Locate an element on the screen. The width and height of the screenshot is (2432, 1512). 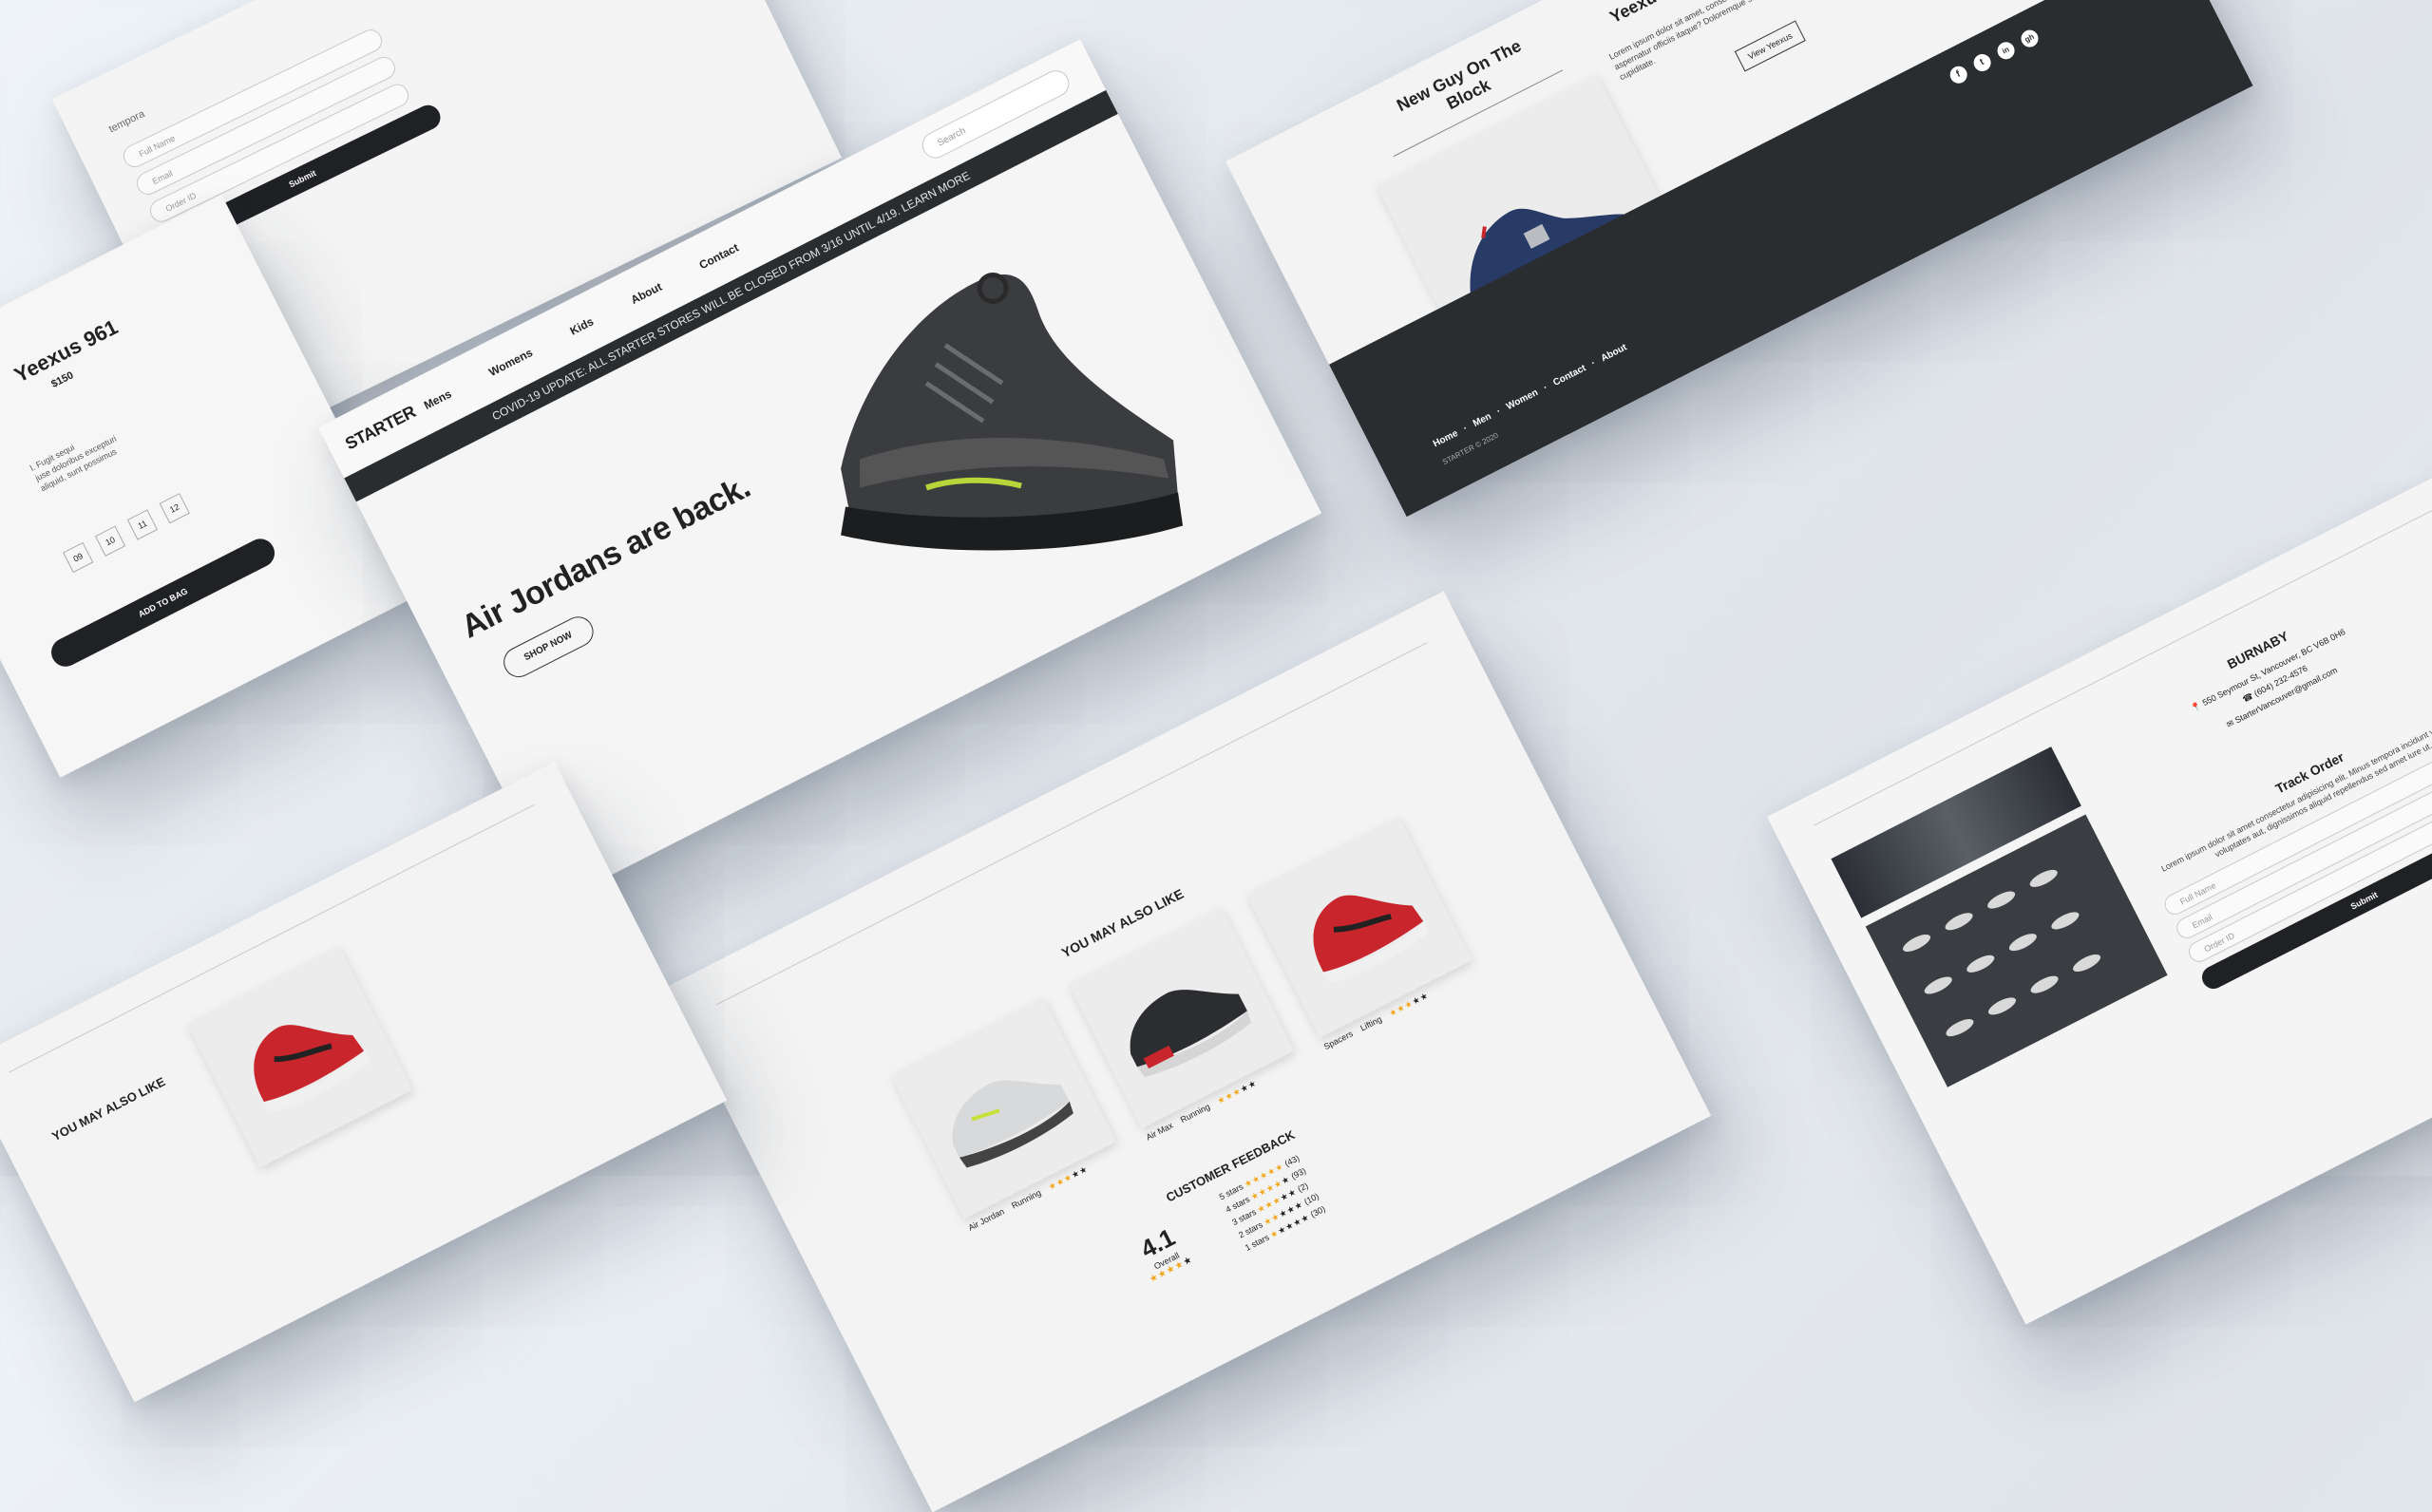
twitter-icon: t is located at coordinates (1982, 63).